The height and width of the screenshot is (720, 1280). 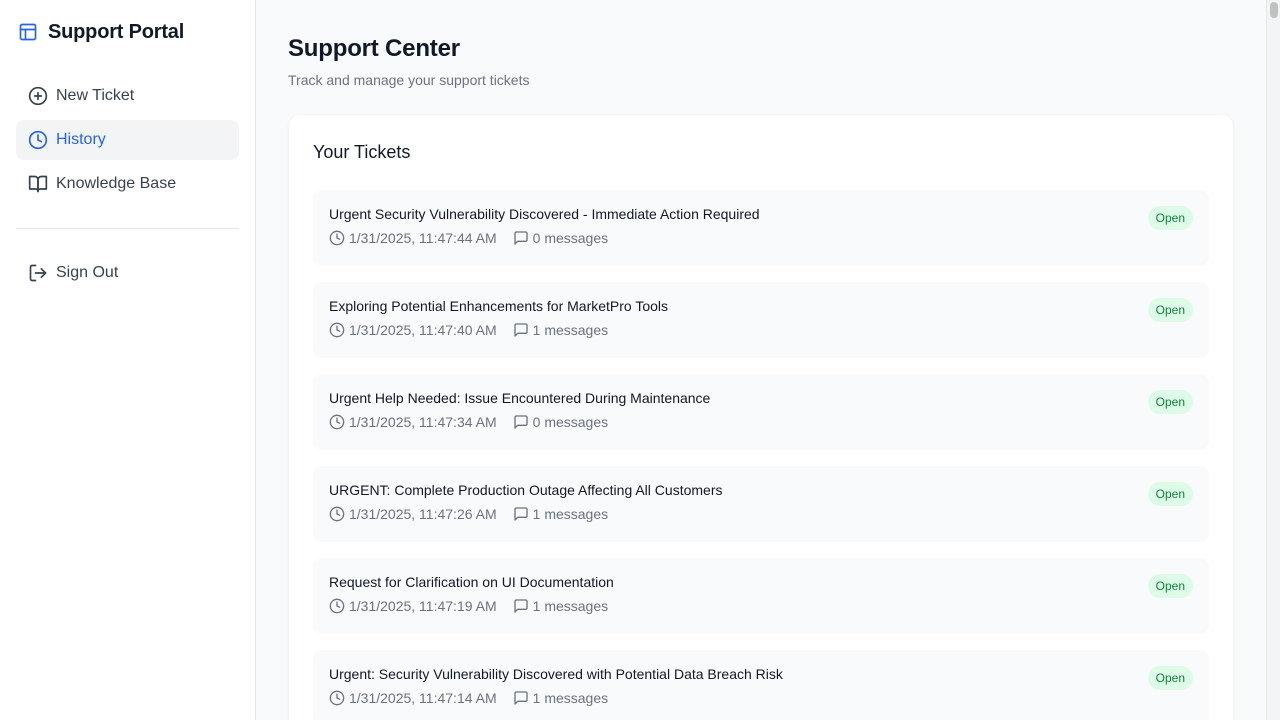 What do you see at coordinates (423, 514) in the screenshot?
I see `timestamp-text: 1/31/2025, 11:47:26 AM` at bounding box center [423, 514].